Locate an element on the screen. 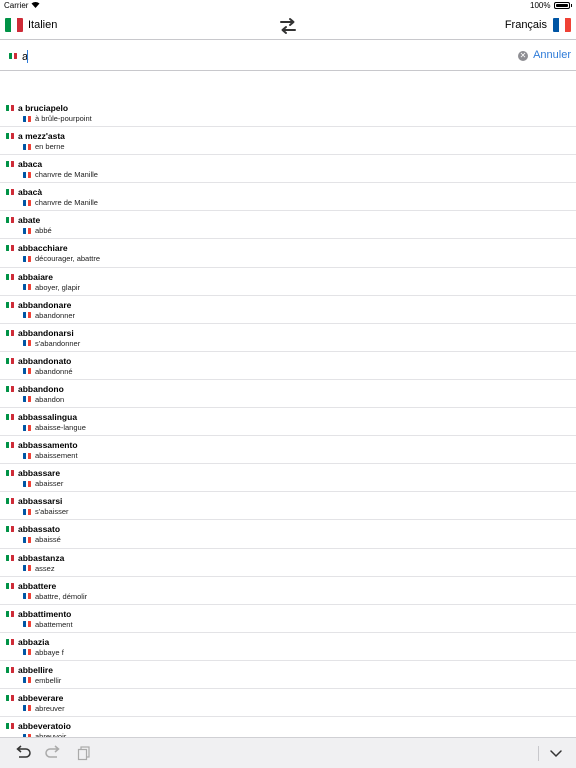 Image resolution: width=576 pixels, height=768 pixels. result-translation: chanvre de Manille is located at coordinates (60, 202).